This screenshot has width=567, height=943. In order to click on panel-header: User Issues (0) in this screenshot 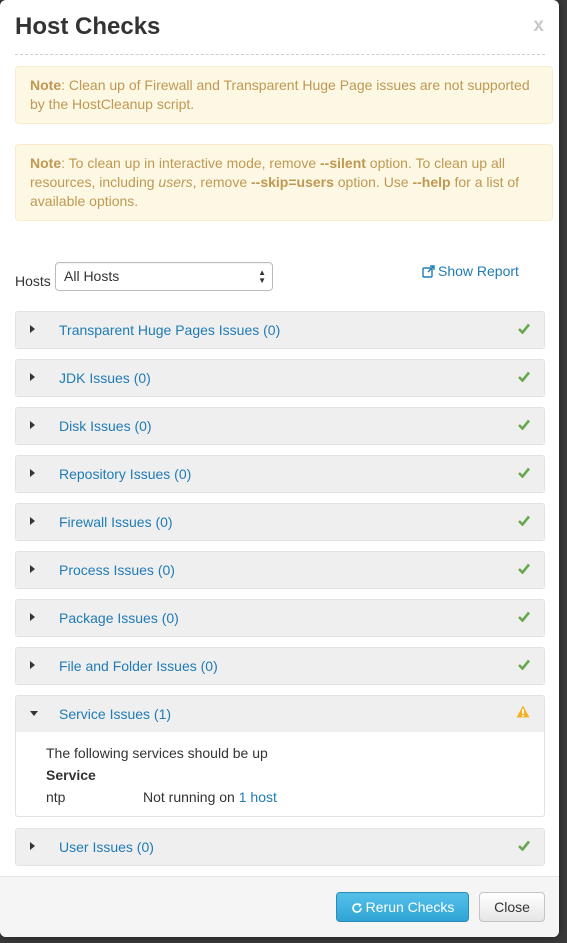, I will do `click(280, 847)`.